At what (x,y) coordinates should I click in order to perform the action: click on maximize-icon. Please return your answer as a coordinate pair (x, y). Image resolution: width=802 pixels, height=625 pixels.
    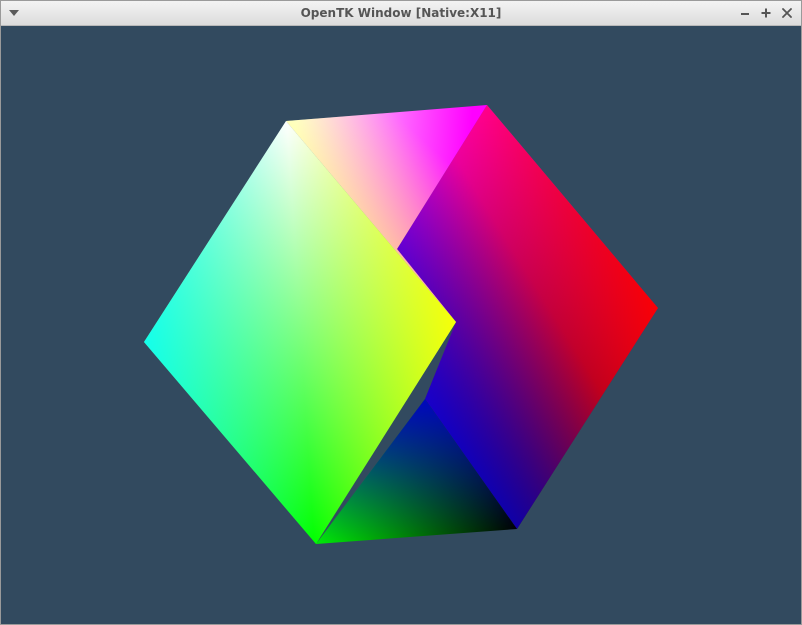
    Looking at the image, I should click on (766, 13).